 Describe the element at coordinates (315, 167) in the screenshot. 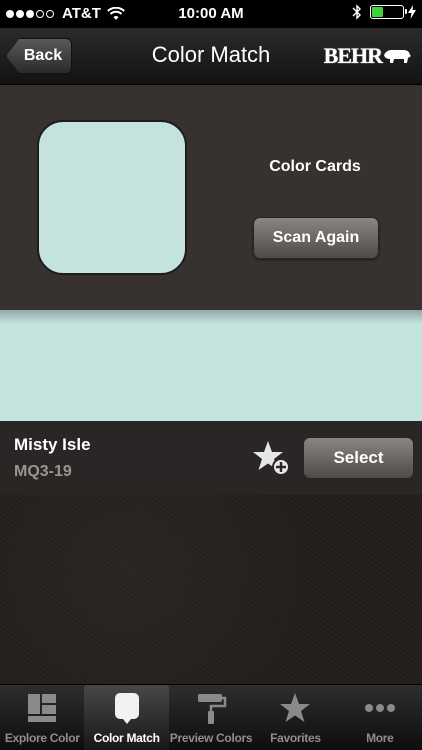

I see `color-cards-label: Color Cards` at that location.